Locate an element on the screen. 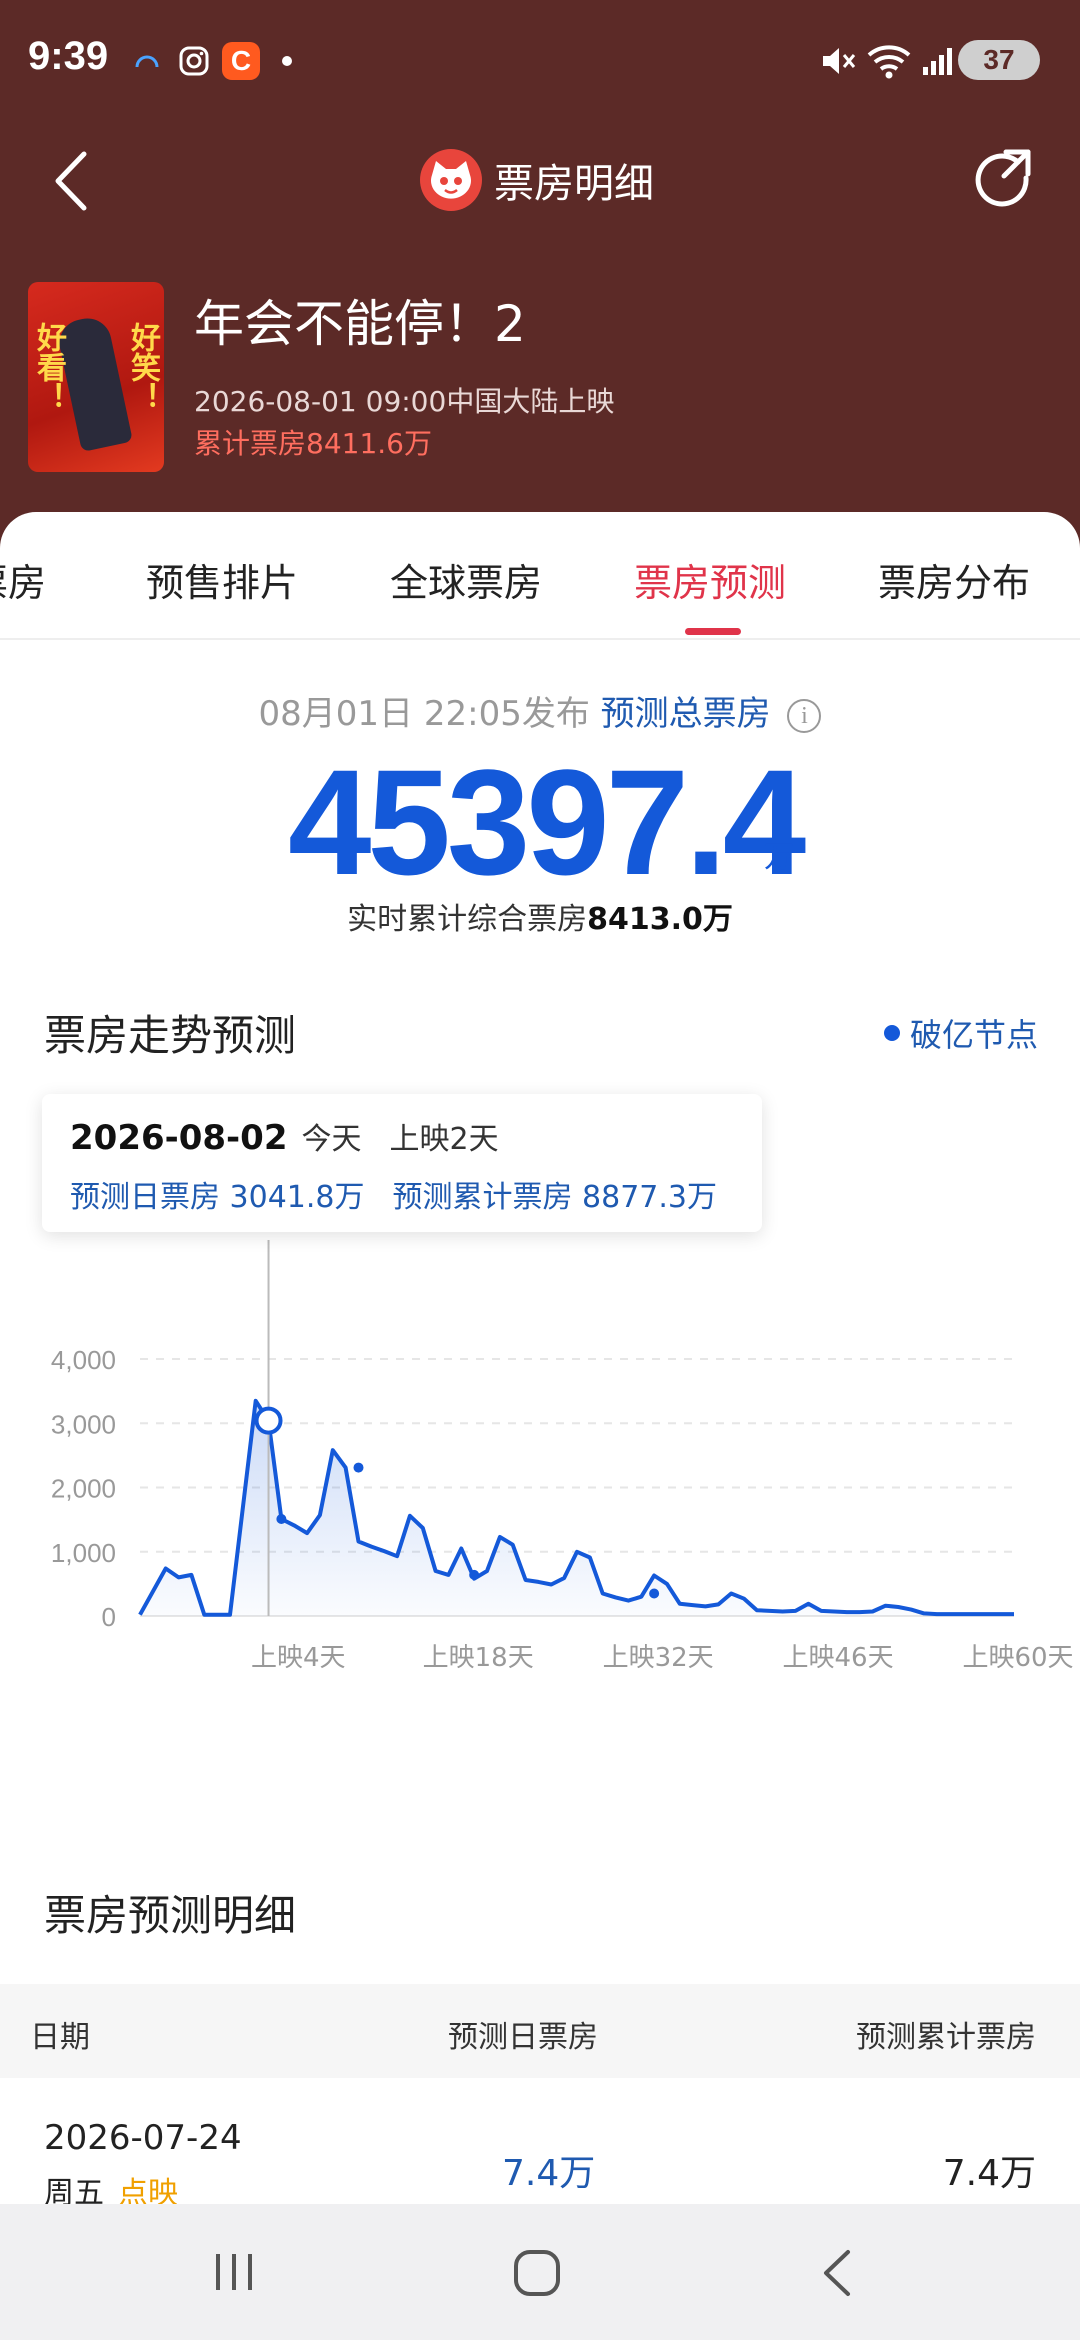 The width and height of the screenshot is (1080, 2340). tab-presale: 预售排片 is located at coordinates (222, 579).